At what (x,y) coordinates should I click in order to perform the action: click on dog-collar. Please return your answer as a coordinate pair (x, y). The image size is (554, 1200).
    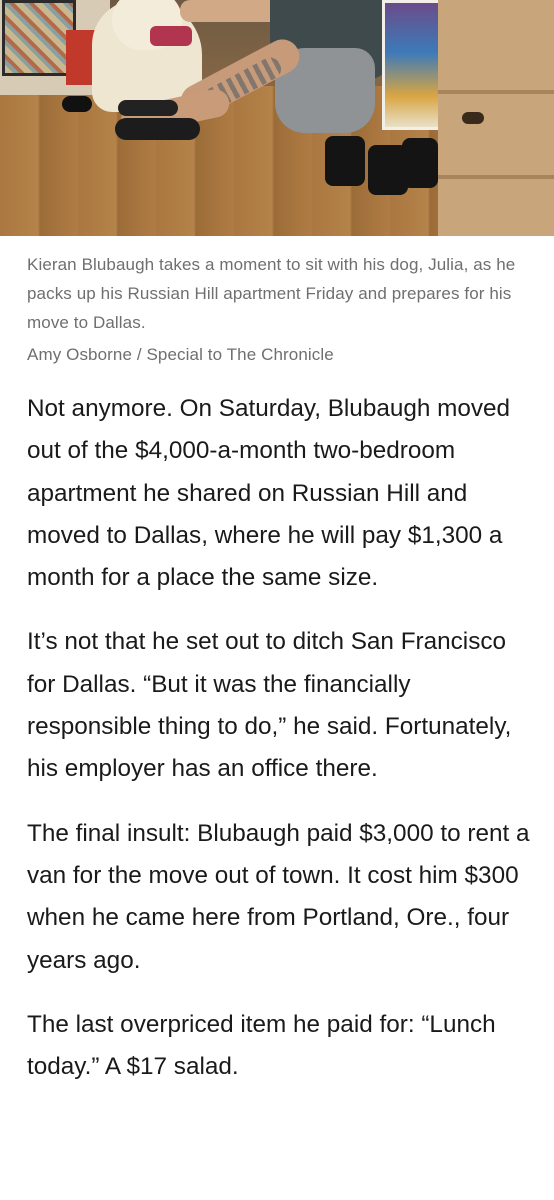
    Looking at the image, I should click on (171, 36).